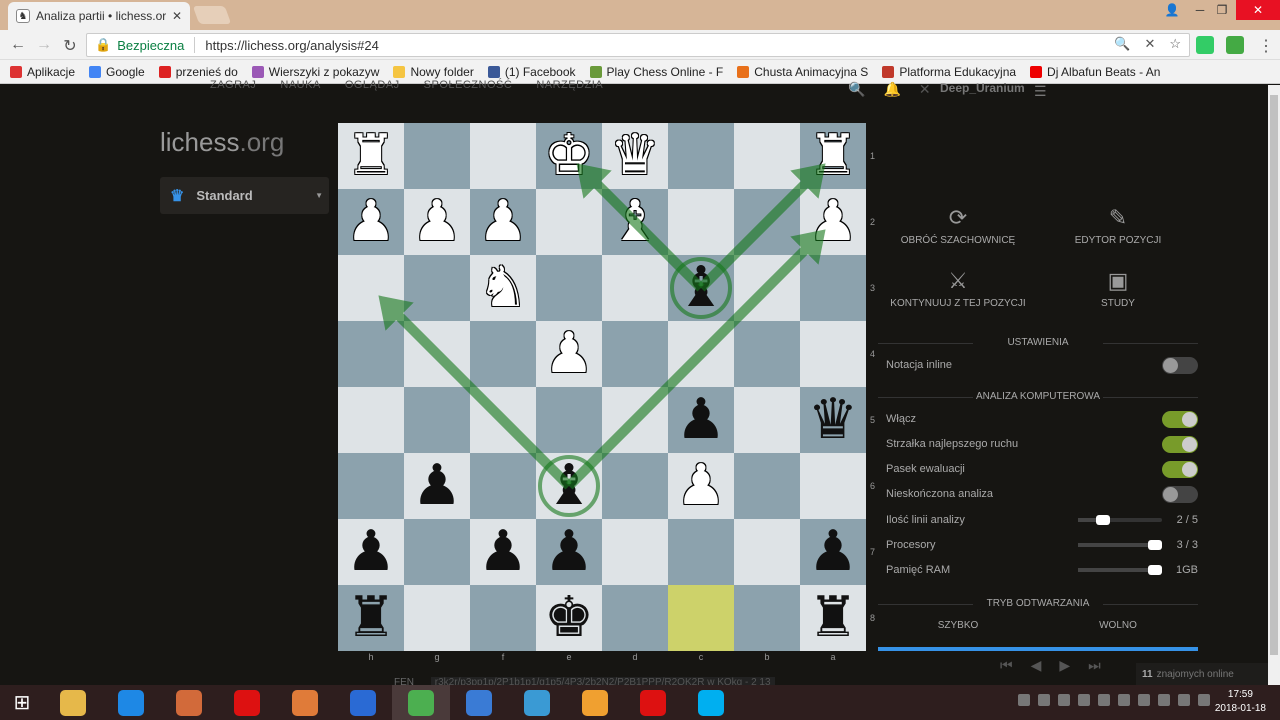  Describe the element at coordinates (925, 89) in the screenshot. I see `challenge-icon: ✕` at that location.